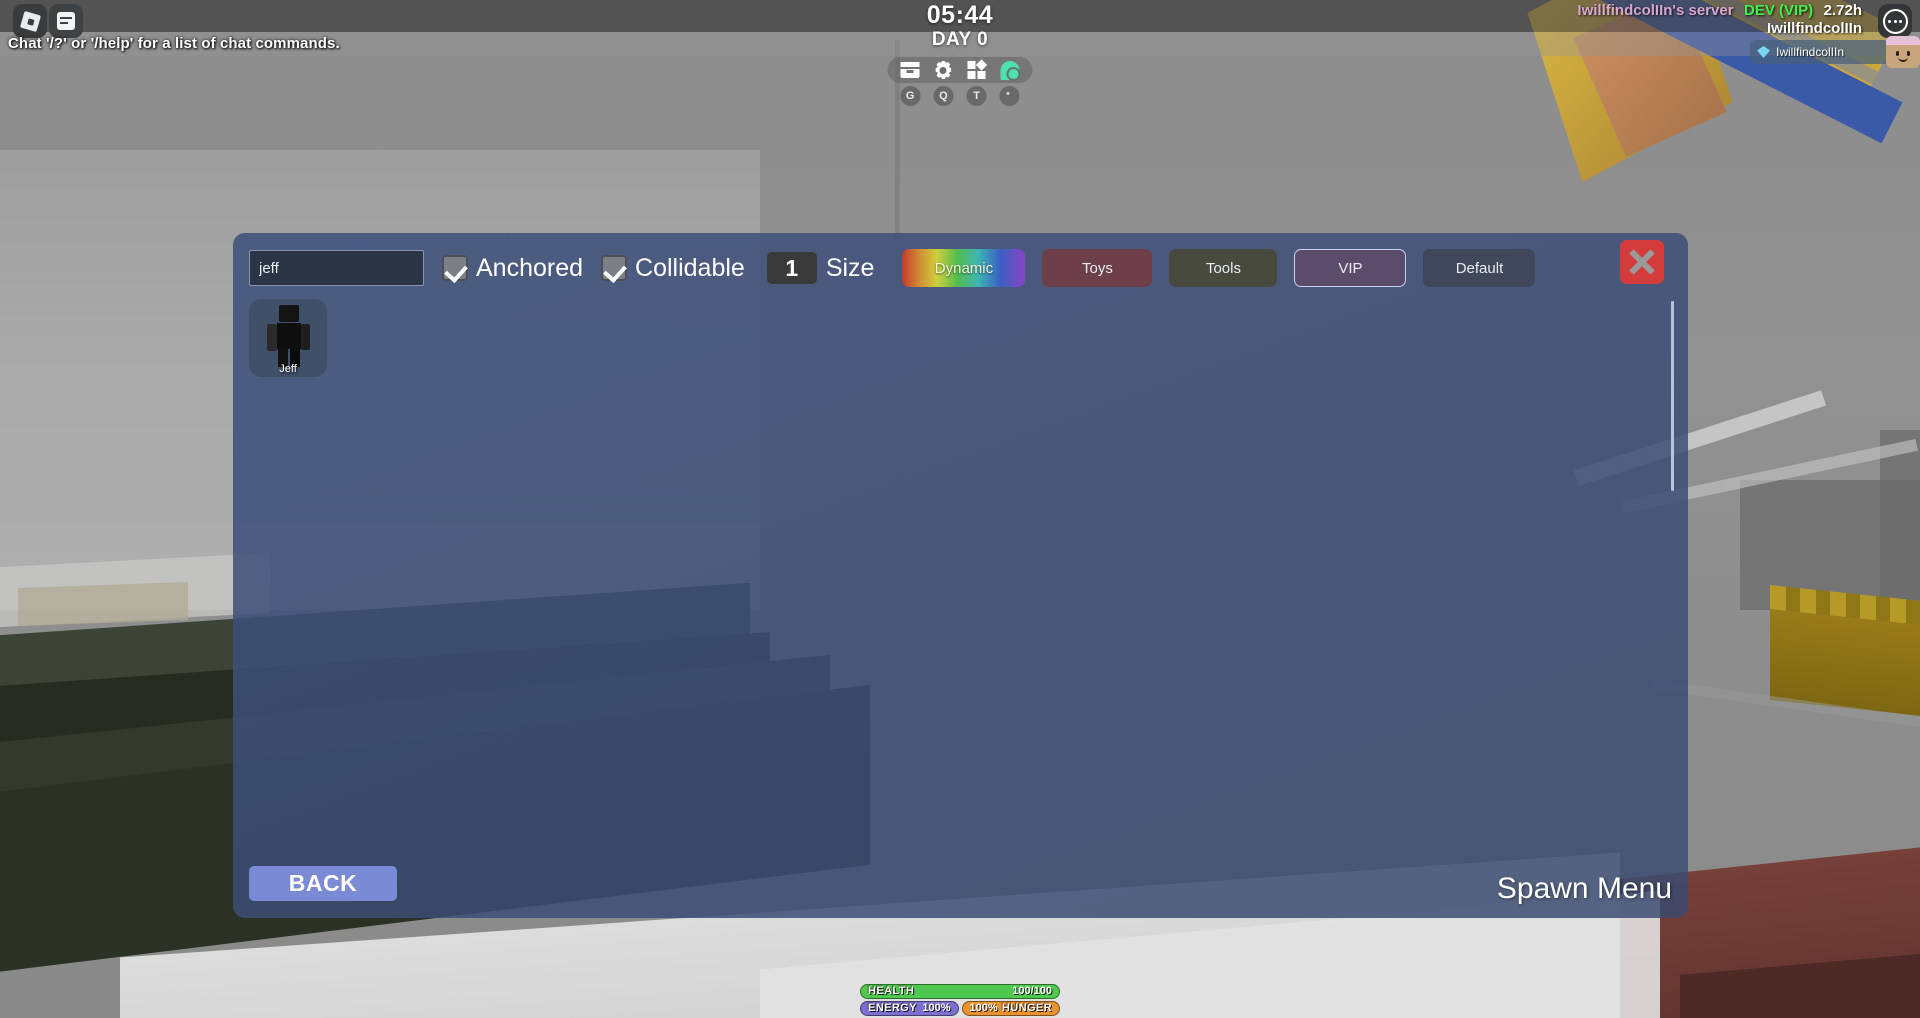 Image resolution: width=1920 pixels, height=1018 pixels. Describe the element at coordinates (1895, 21) in the screenshot. I see `more-options-icon` at that location.